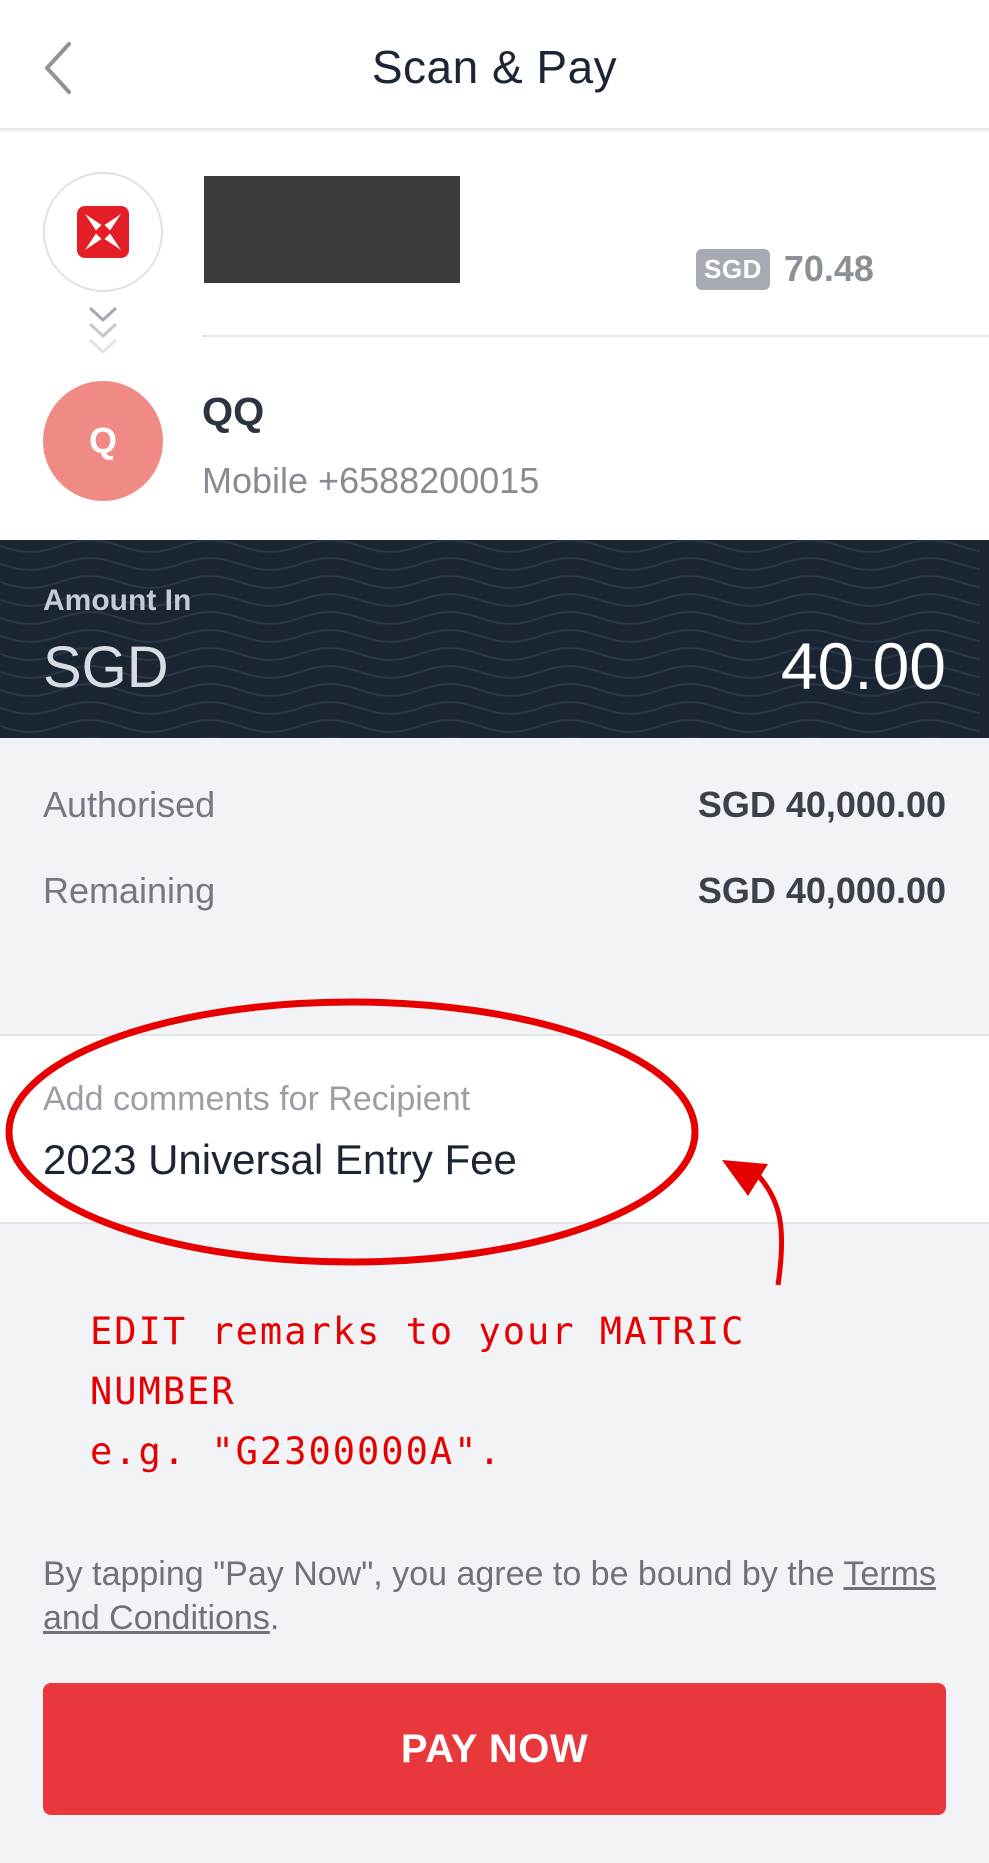 This screenshot has height=1863, width=989. I want to click on annotation-line-2: e.g. "G2300000A"., so click(296, 1451).